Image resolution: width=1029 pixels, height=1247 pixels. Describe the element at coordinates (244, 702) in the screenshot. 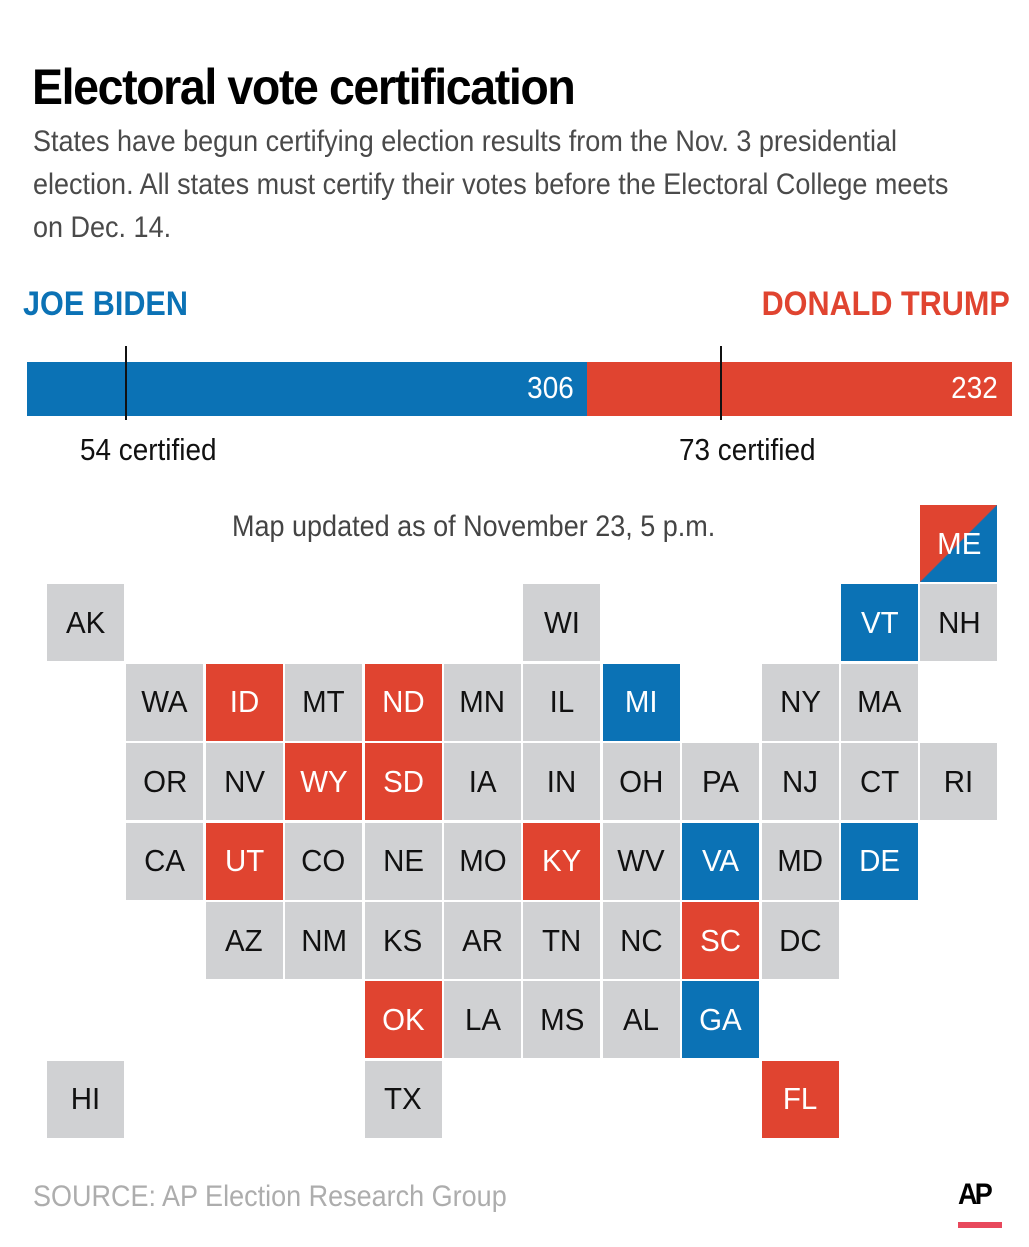

I see `state-tile-id: ID` at that location.